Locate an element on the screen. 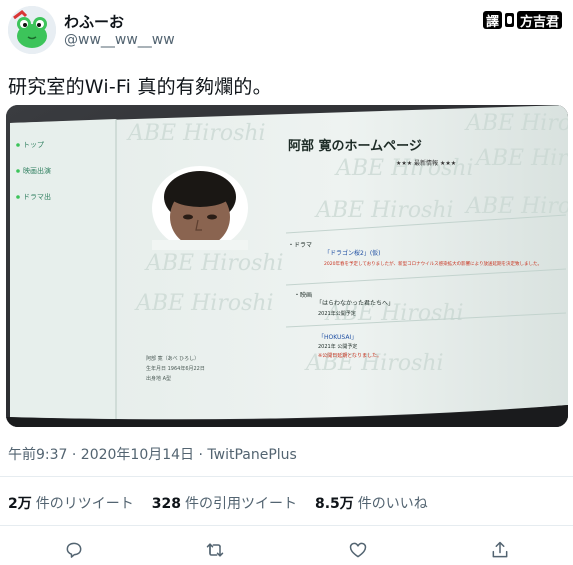 This screenshot has height=565, width=573. screen-section-drama-label: ・ドラマ is located at coordinates (300, 245).